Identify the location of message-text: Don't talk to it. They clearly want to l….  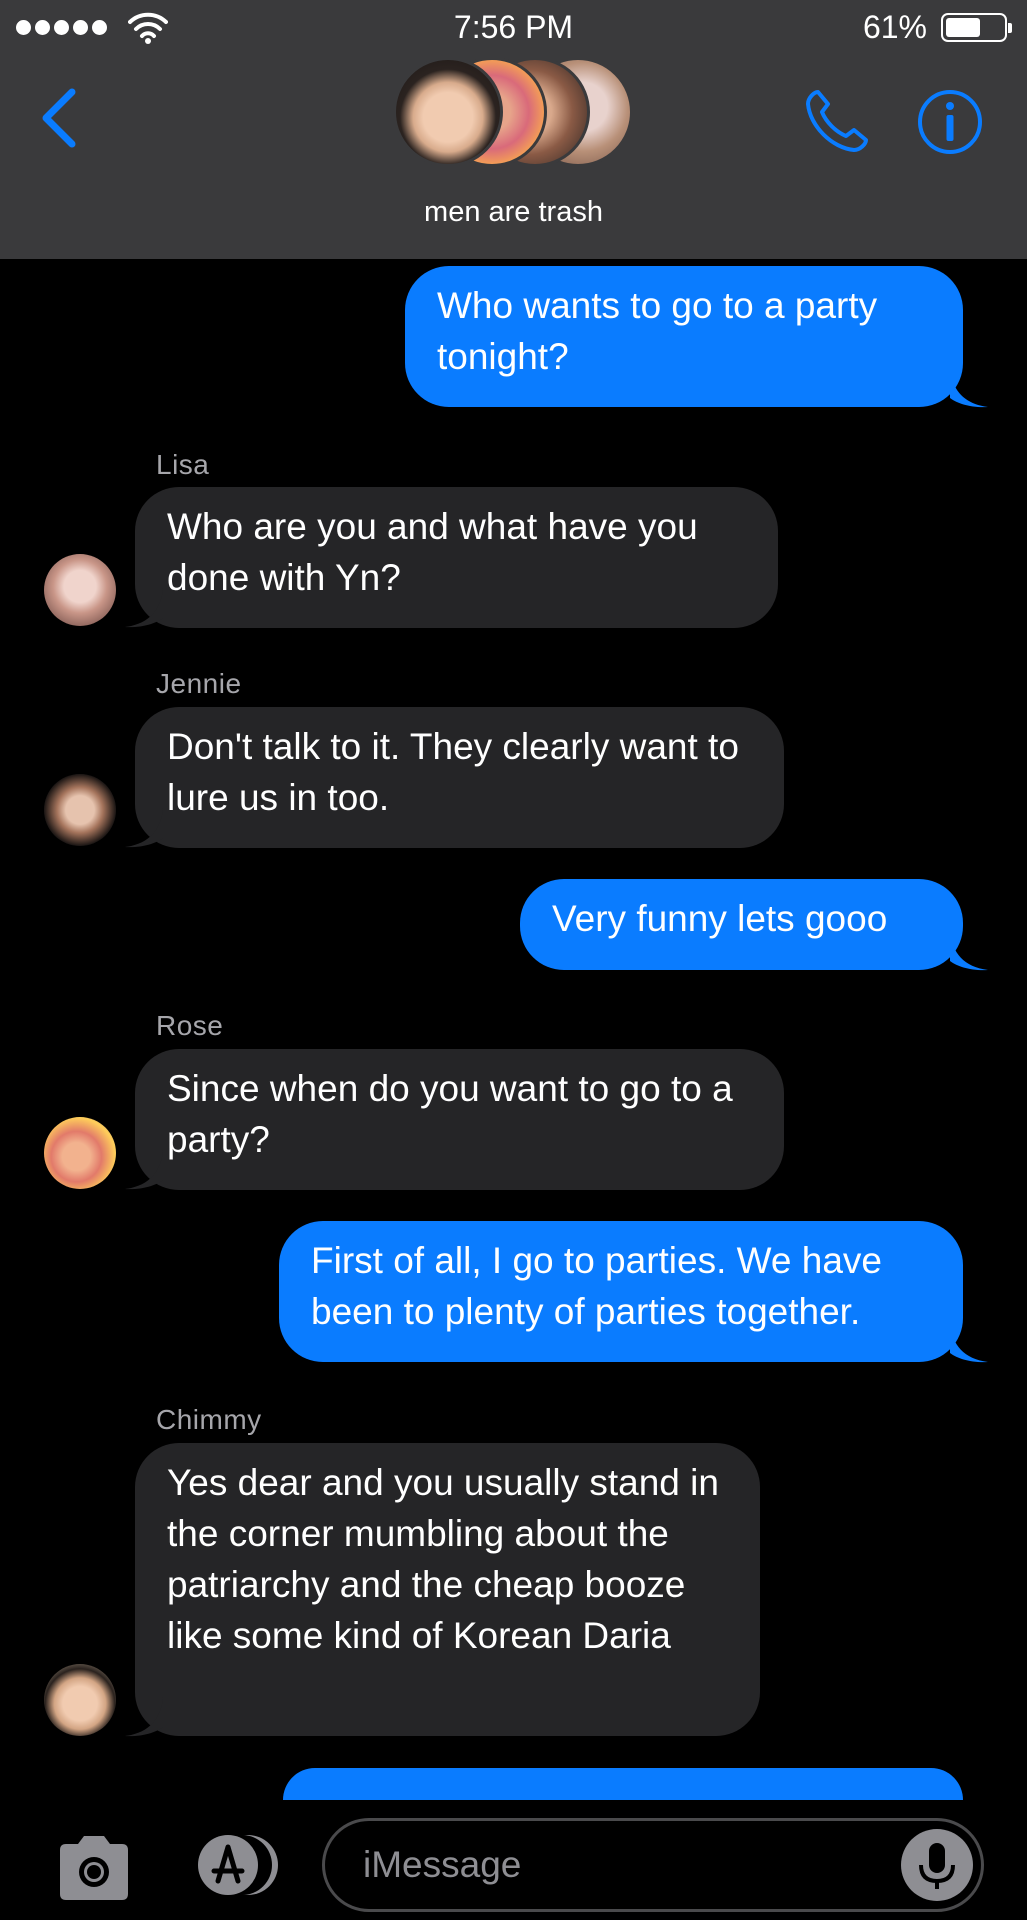
(453, 772).